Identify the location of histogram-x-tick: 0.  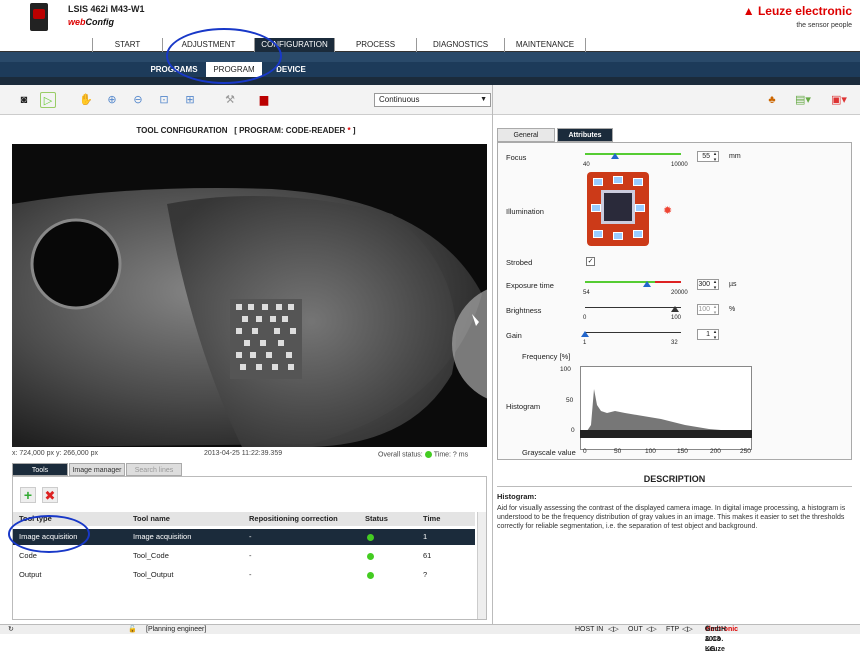
(585, 451).